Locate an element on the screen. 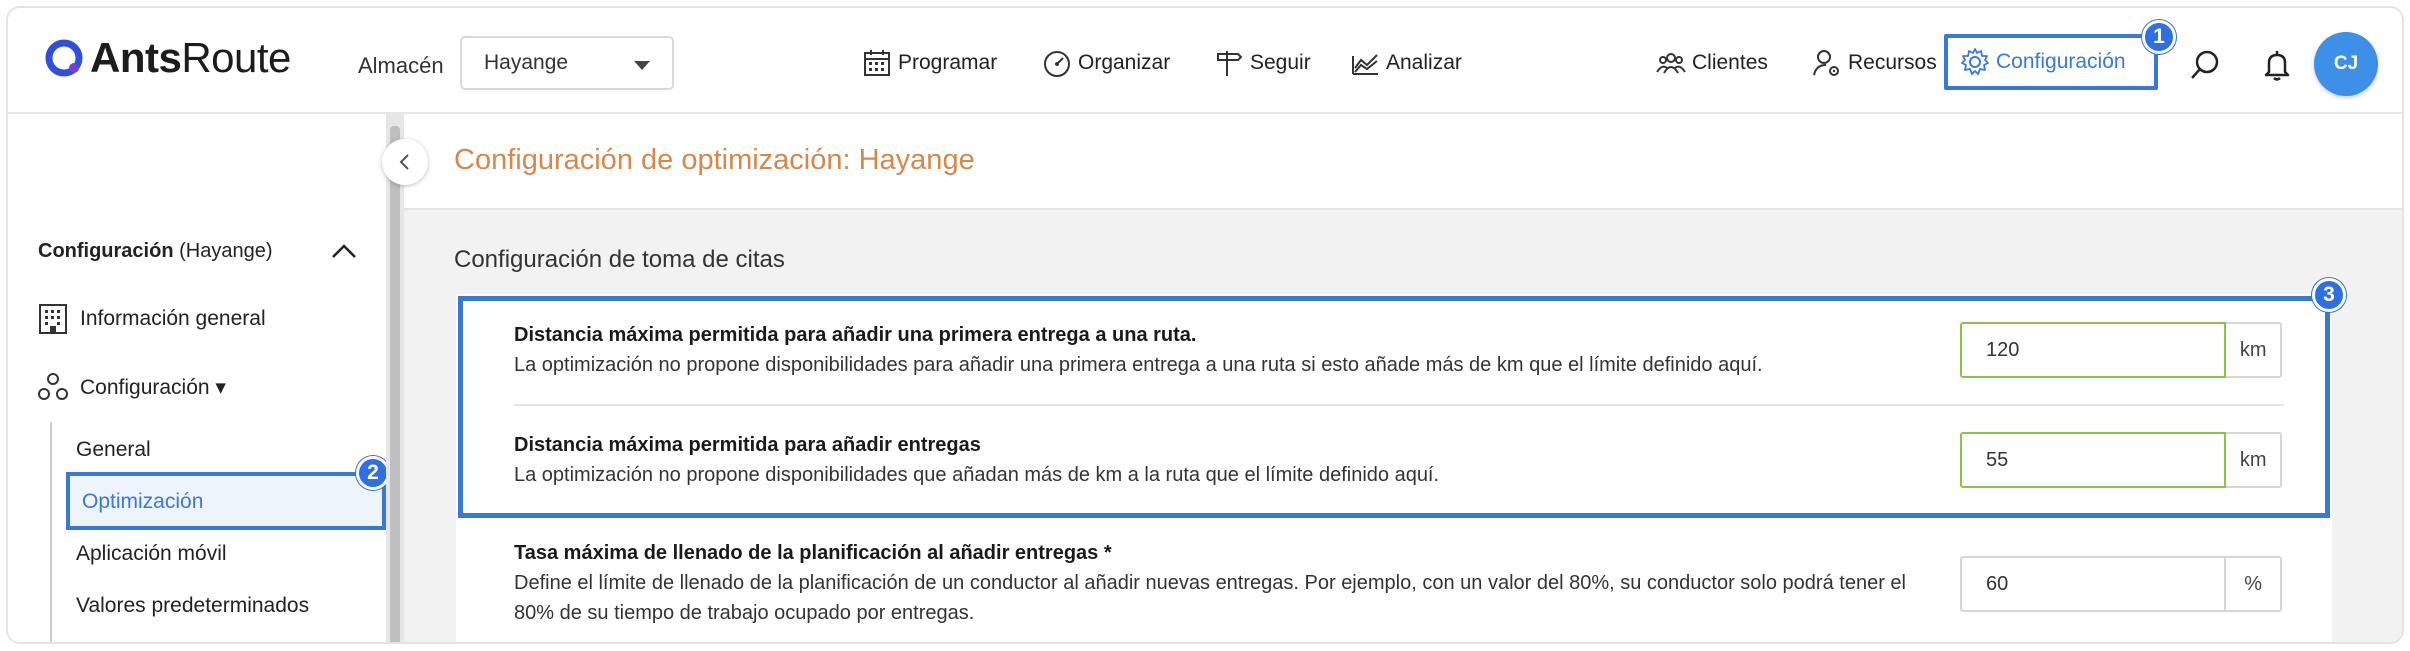 This screenshot has width=2410, height=651. logo-text-bold: Ants is located at coordinates (136, 57).